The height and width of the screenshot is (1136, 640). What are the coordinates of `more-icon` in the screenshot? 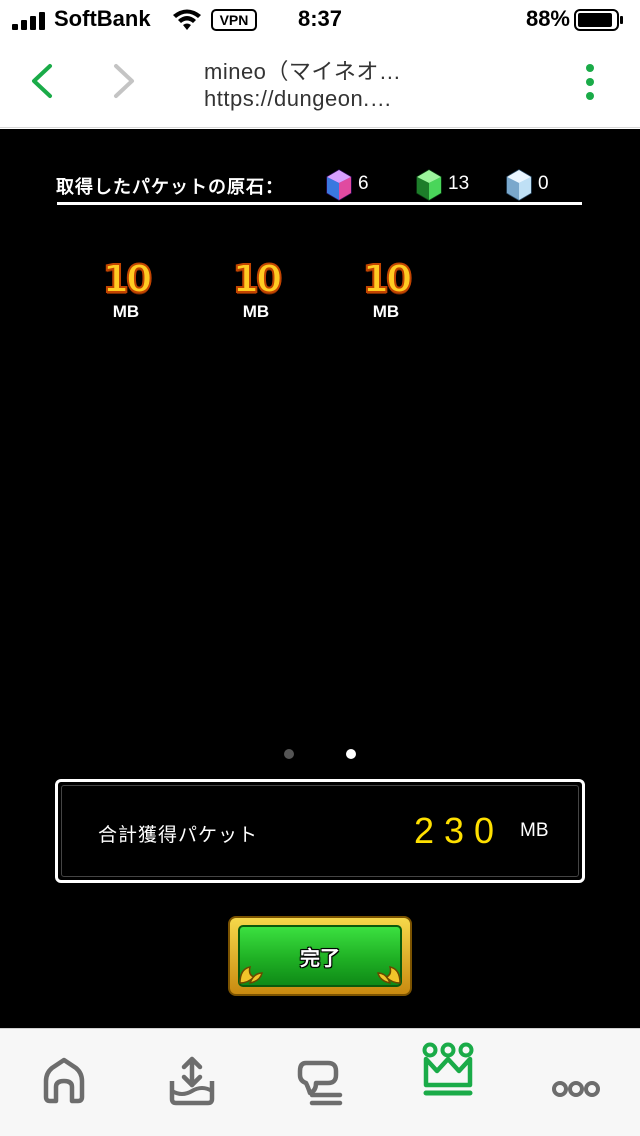 It's located at (576, 1089).